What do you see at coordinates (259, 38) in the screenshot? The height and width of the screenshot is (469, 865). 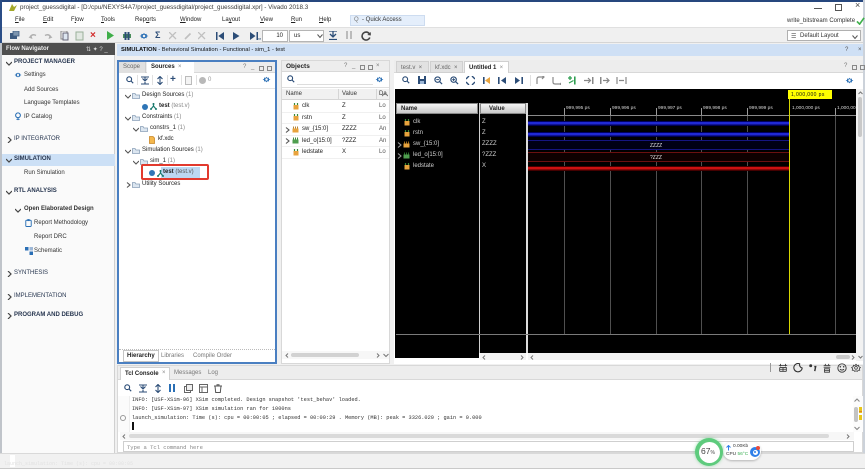 I see `svg-text: ns` at bounding box center [259, 38].